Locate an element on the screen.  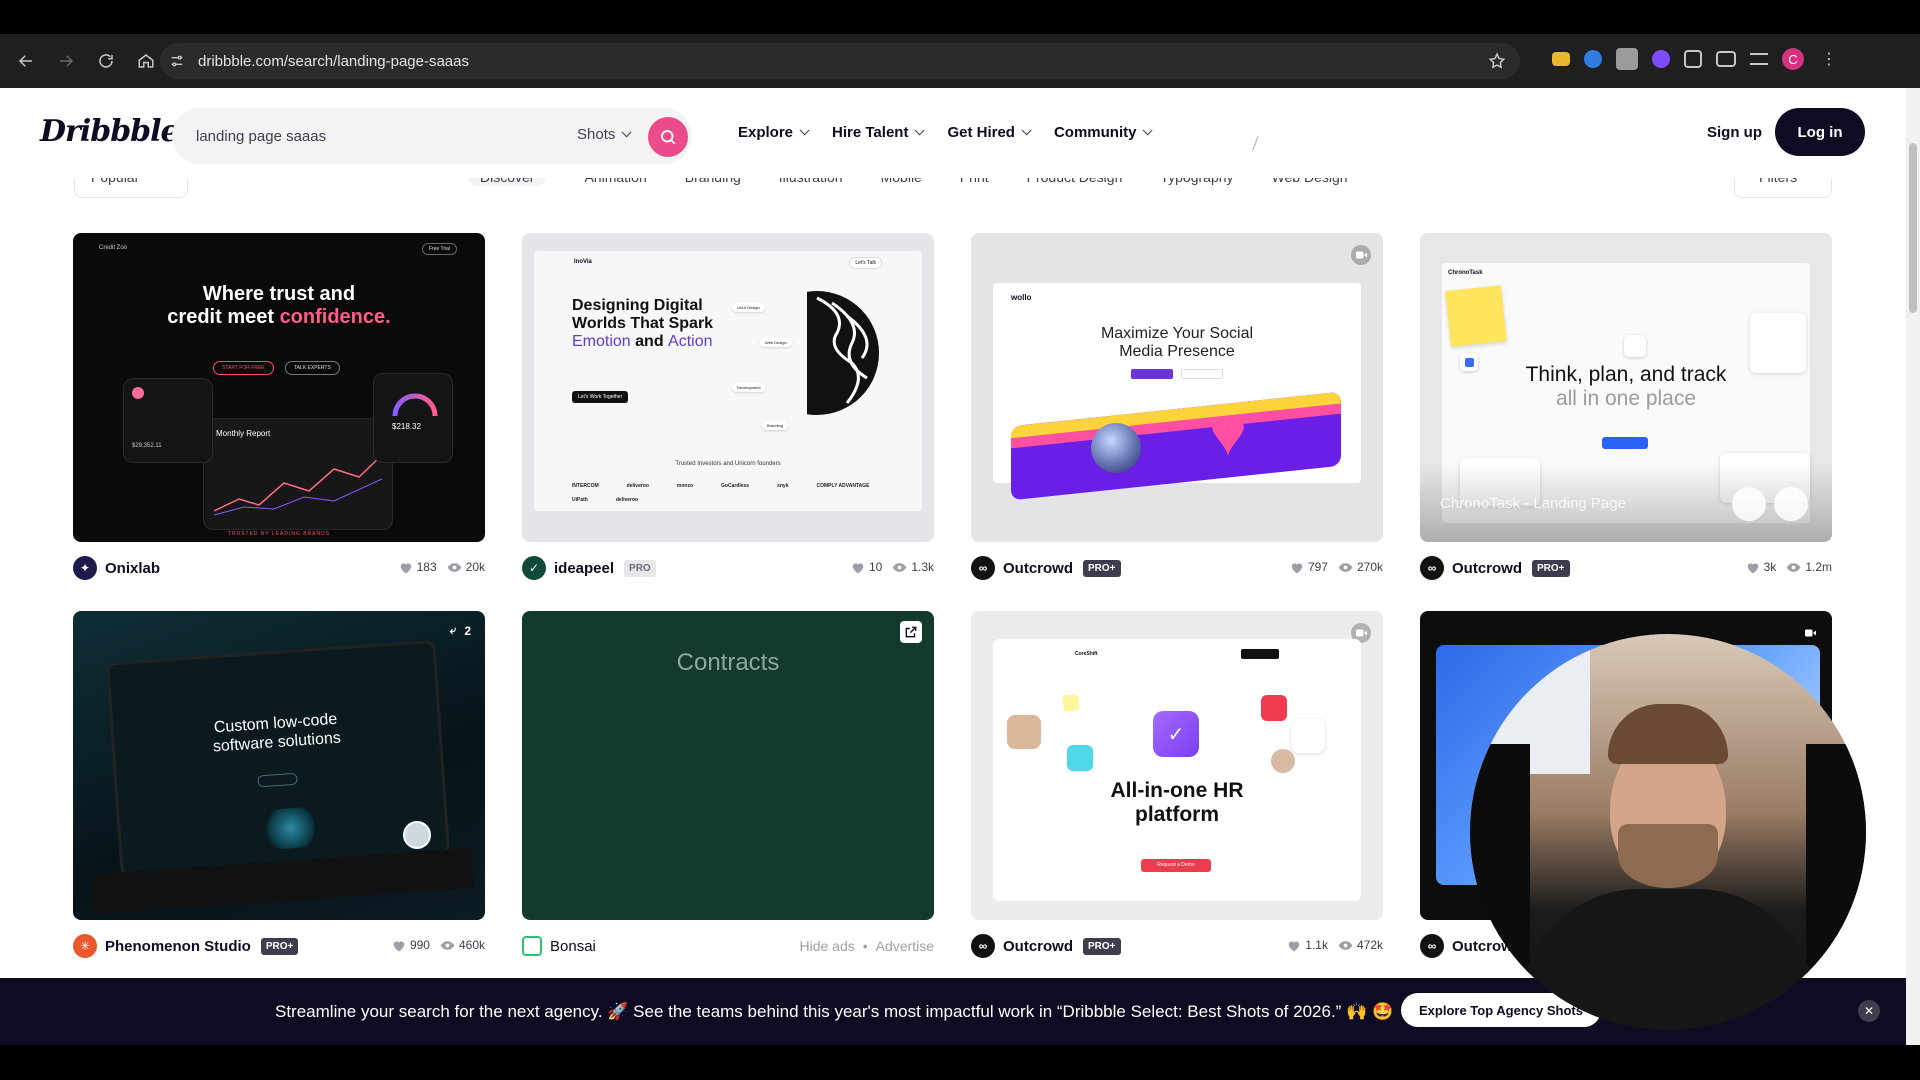
preview-title-line1: Maximize Your Social is located at coordinates (1177, 333).